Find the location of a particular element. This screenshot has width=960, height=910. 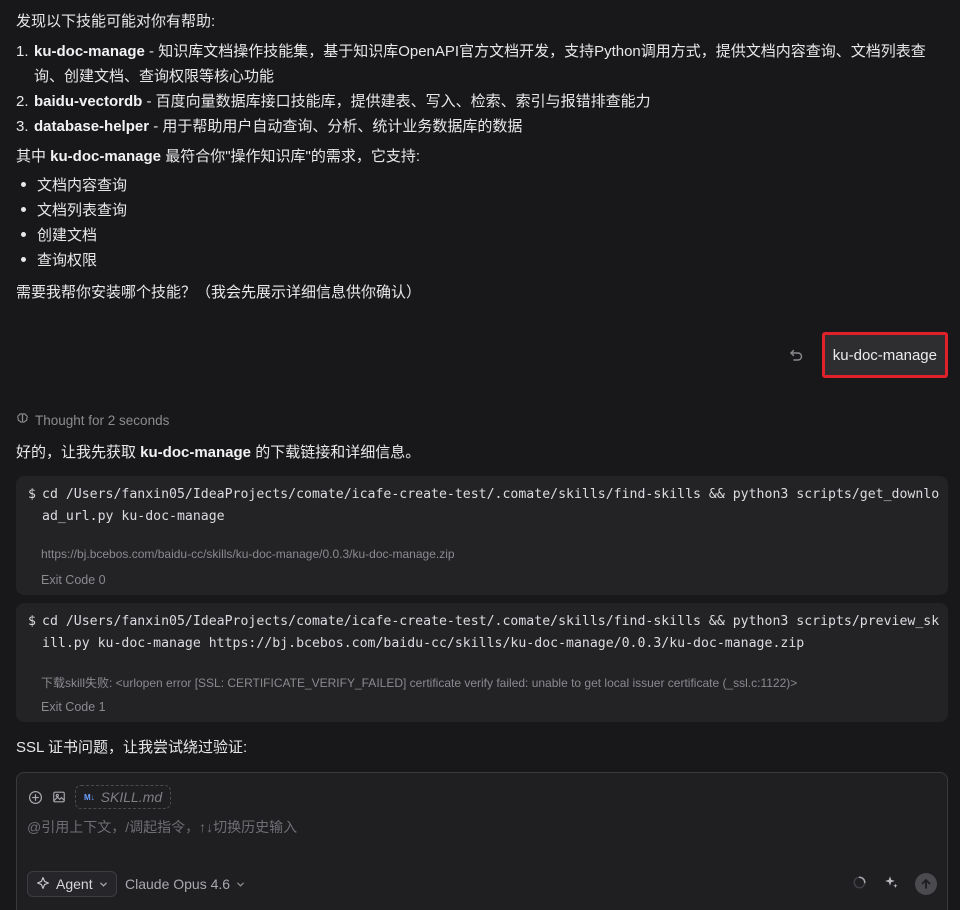

message-input: @引用上下文，/调起指令，↑↓切换历史输入 is located at coordinates (162, 827).